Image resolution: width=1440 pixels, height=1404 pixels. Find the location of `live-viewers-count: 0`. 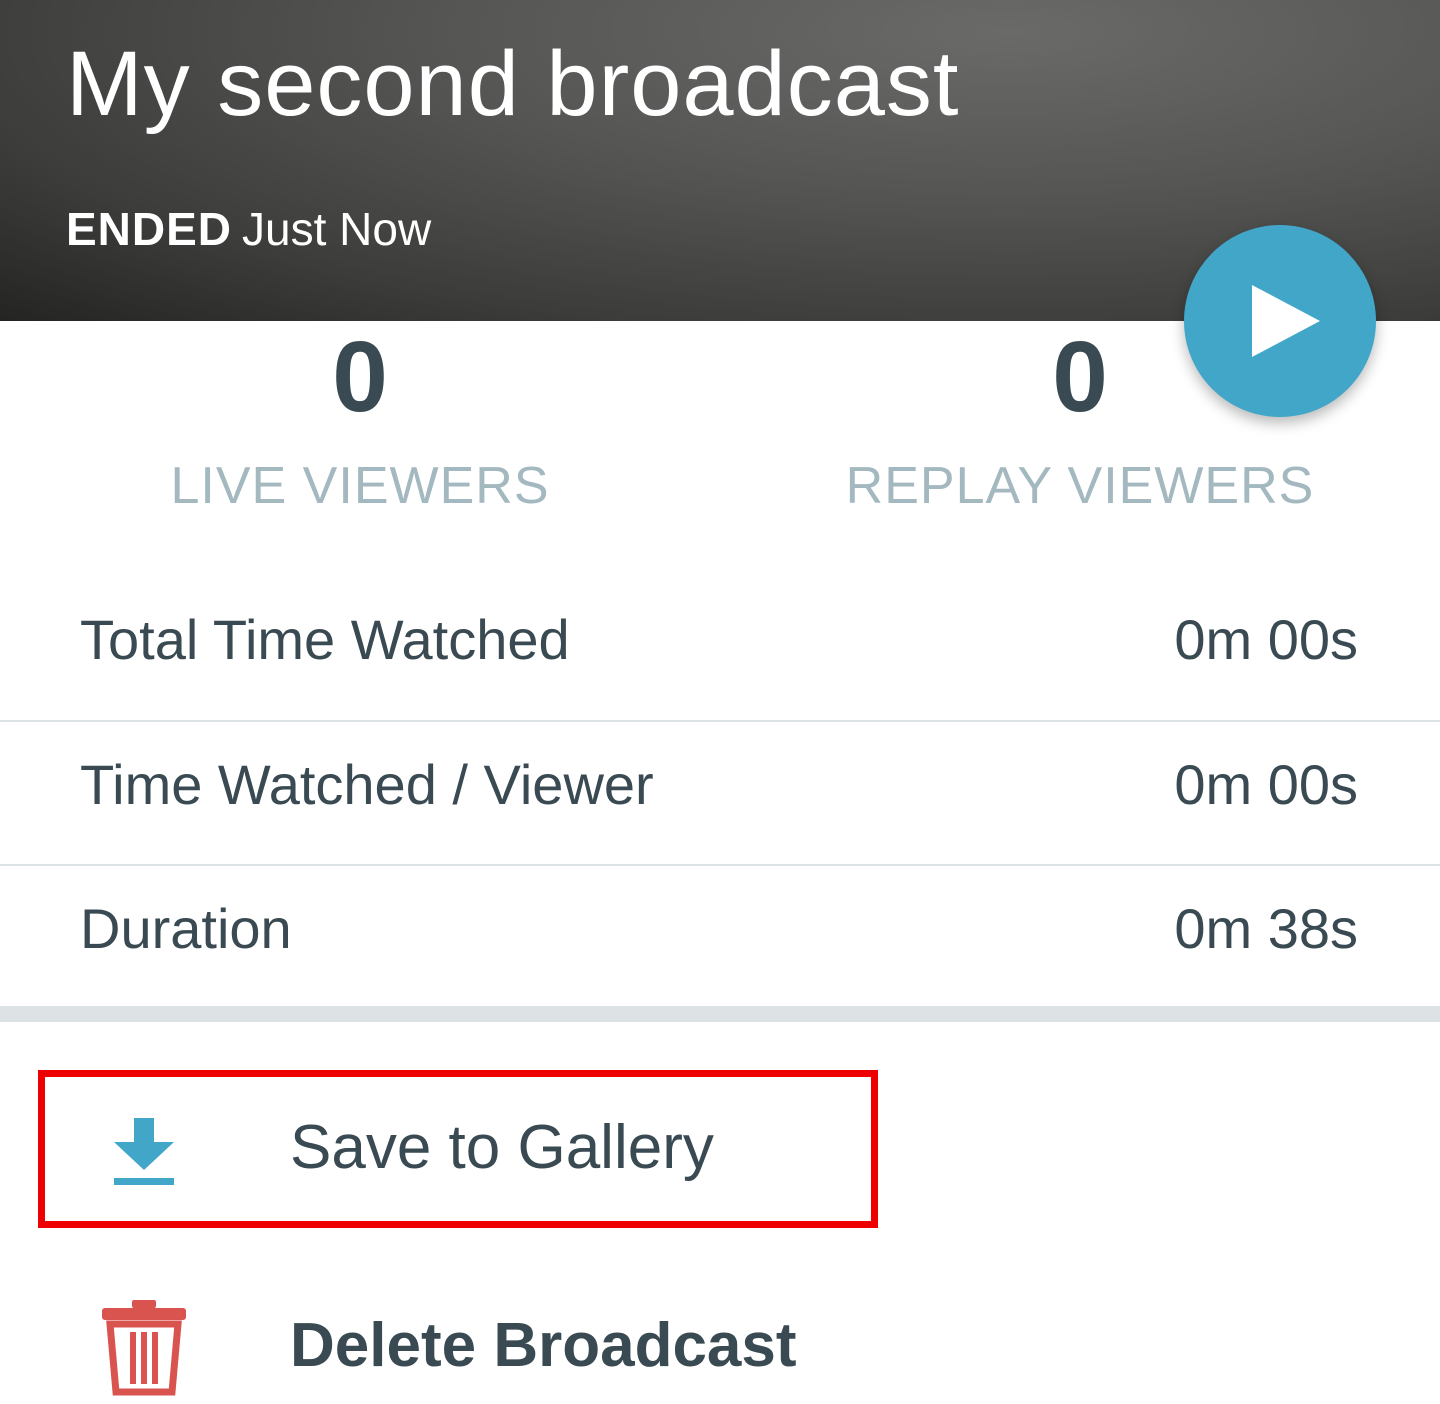

live-viewers-count: 0 is located at coordinates (360, 377).